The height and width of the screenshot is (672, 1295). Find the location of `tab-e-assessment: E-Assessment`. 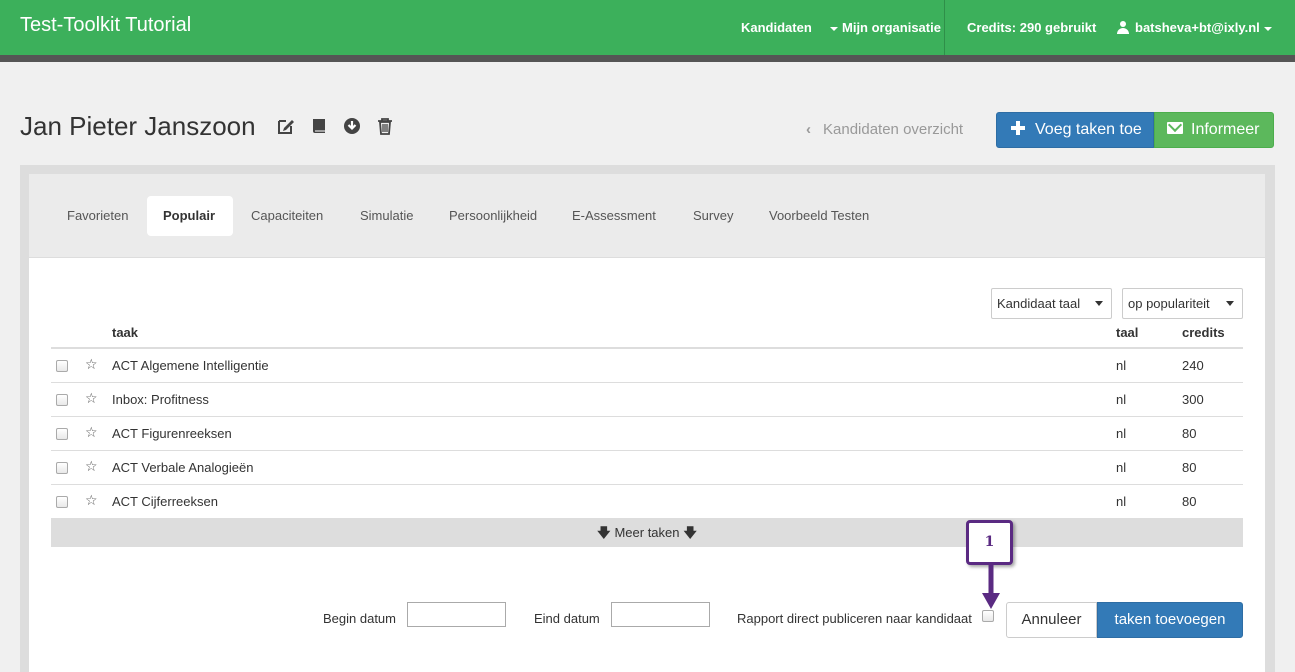

tab-e-assessment: E-Assessment is located at coordinates (614, 216).